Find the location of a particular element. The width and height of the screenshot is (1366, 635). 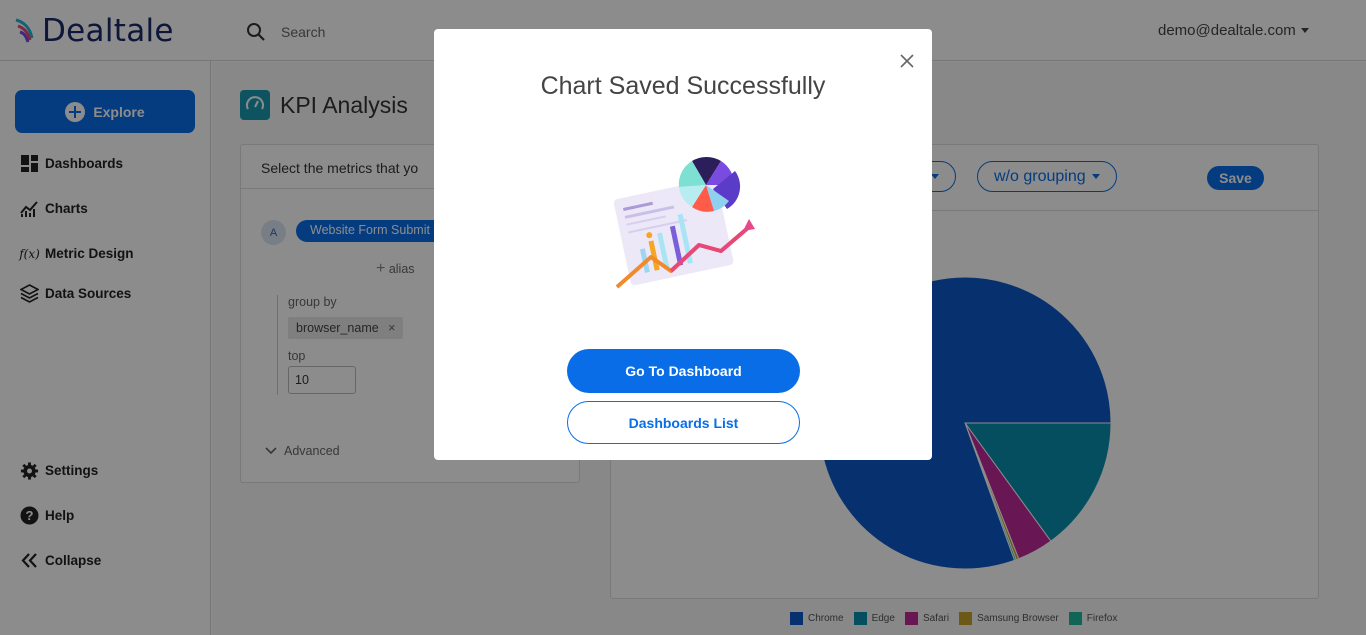

chart-illustration-icon is located at coordinates (684, 222).